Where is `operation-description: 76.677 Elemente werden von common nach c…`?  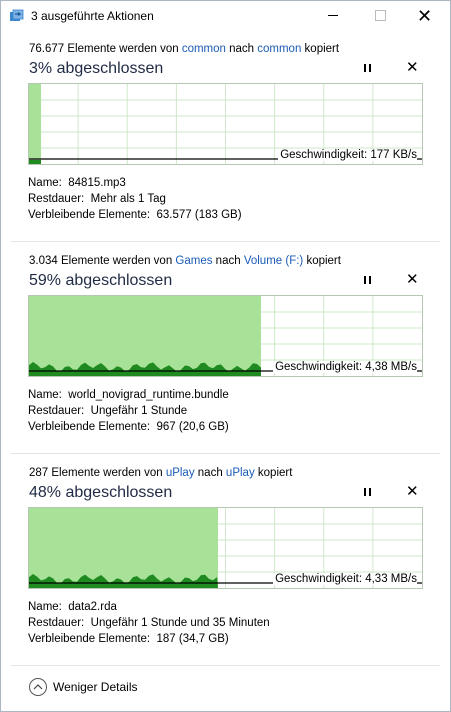 operation-description: 76.677 Elemente werden von common nach c… is located at coordinates (184, 49).